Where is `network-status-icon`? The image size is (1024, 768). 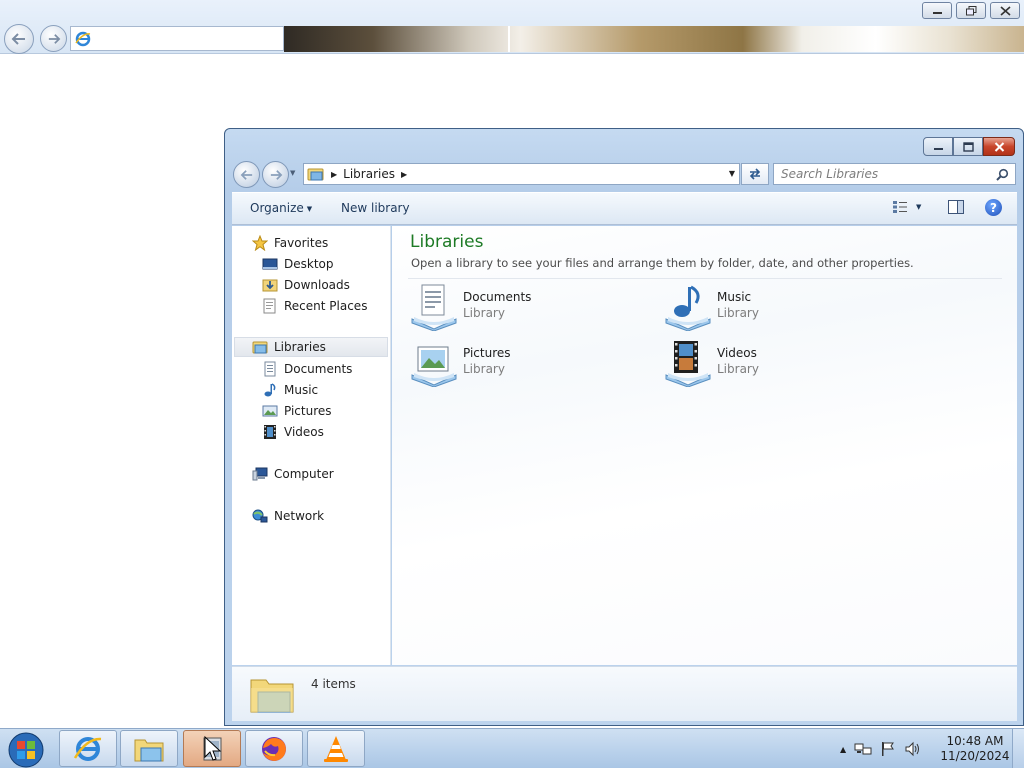 network-status-icon is located at coordinates (863, 749).